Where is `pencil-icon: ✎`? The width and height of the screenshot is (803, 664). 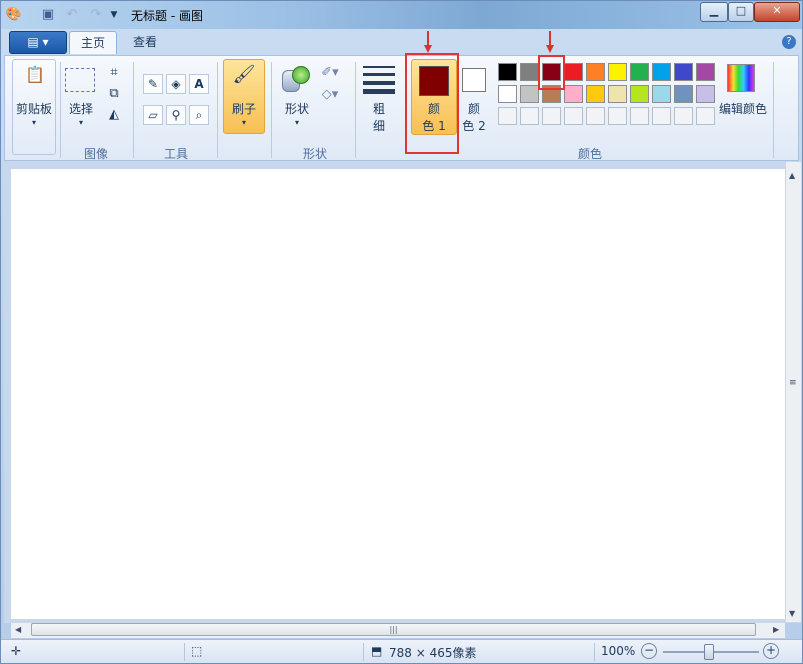 pencil-icon: ✎ is located at coordinates (153, 84).